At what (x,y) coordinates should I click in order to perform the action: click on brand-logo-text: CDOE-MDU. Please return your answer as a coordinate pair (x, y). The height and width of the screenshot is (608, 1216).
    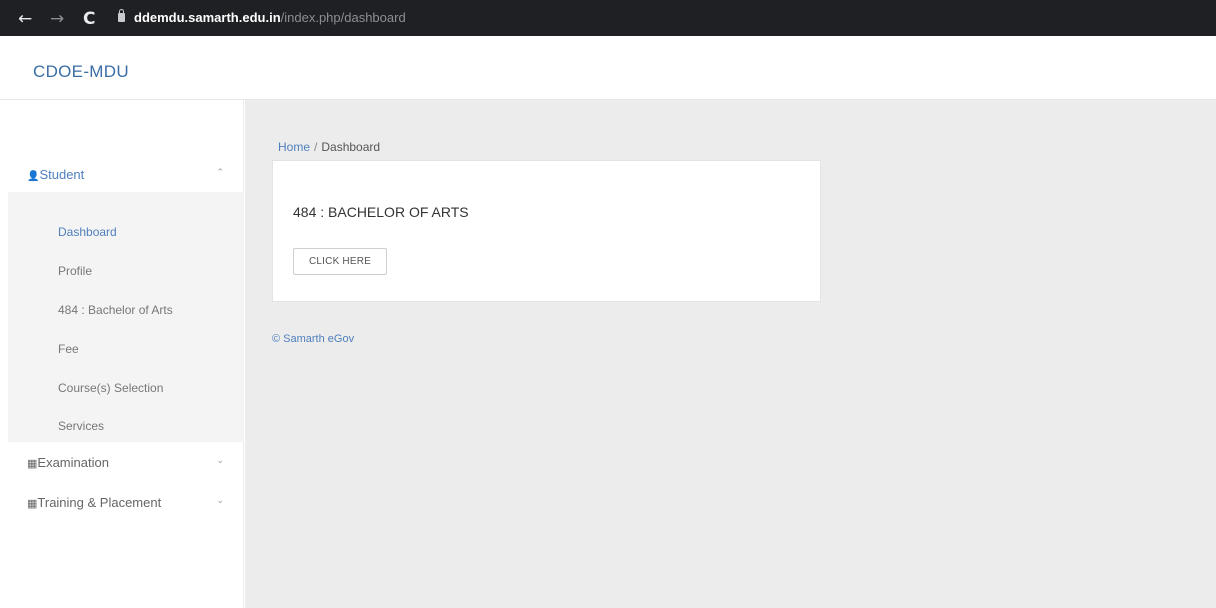
    Looking at the image, I should click on (81, 72).